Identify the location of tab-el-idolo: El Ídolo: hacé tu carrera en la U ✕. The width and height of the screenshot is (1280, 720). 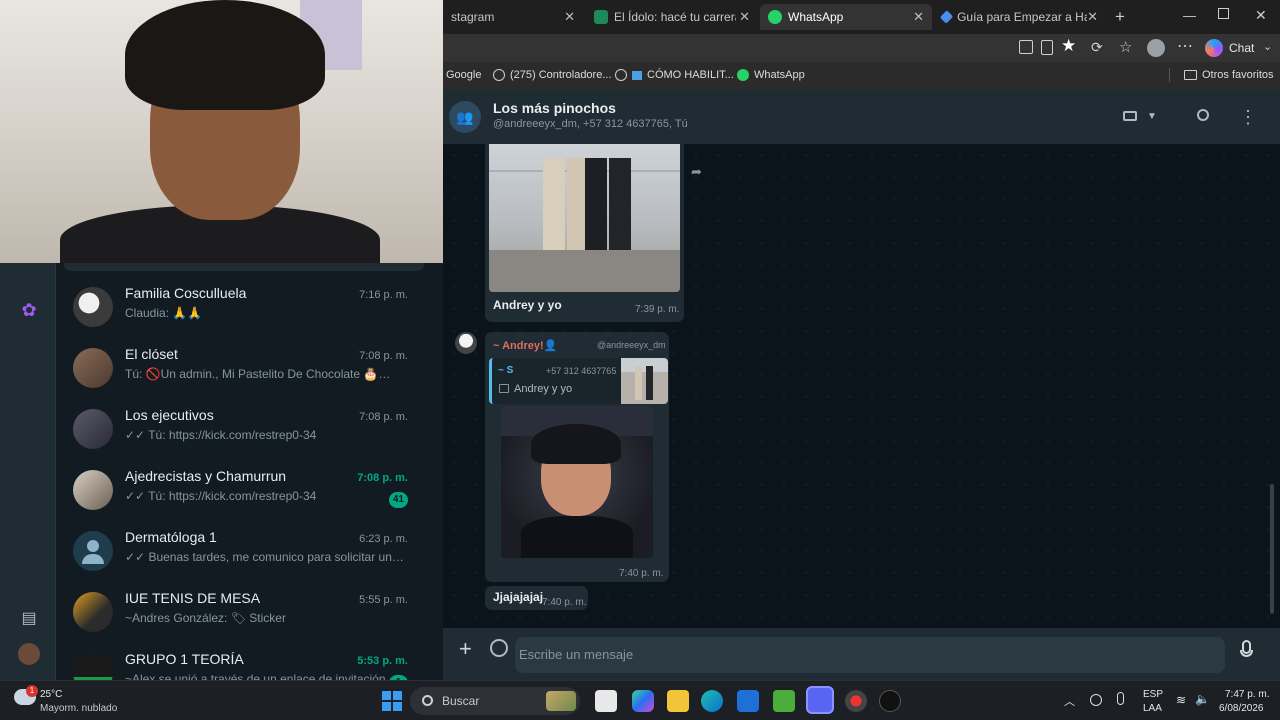
(672, 17).